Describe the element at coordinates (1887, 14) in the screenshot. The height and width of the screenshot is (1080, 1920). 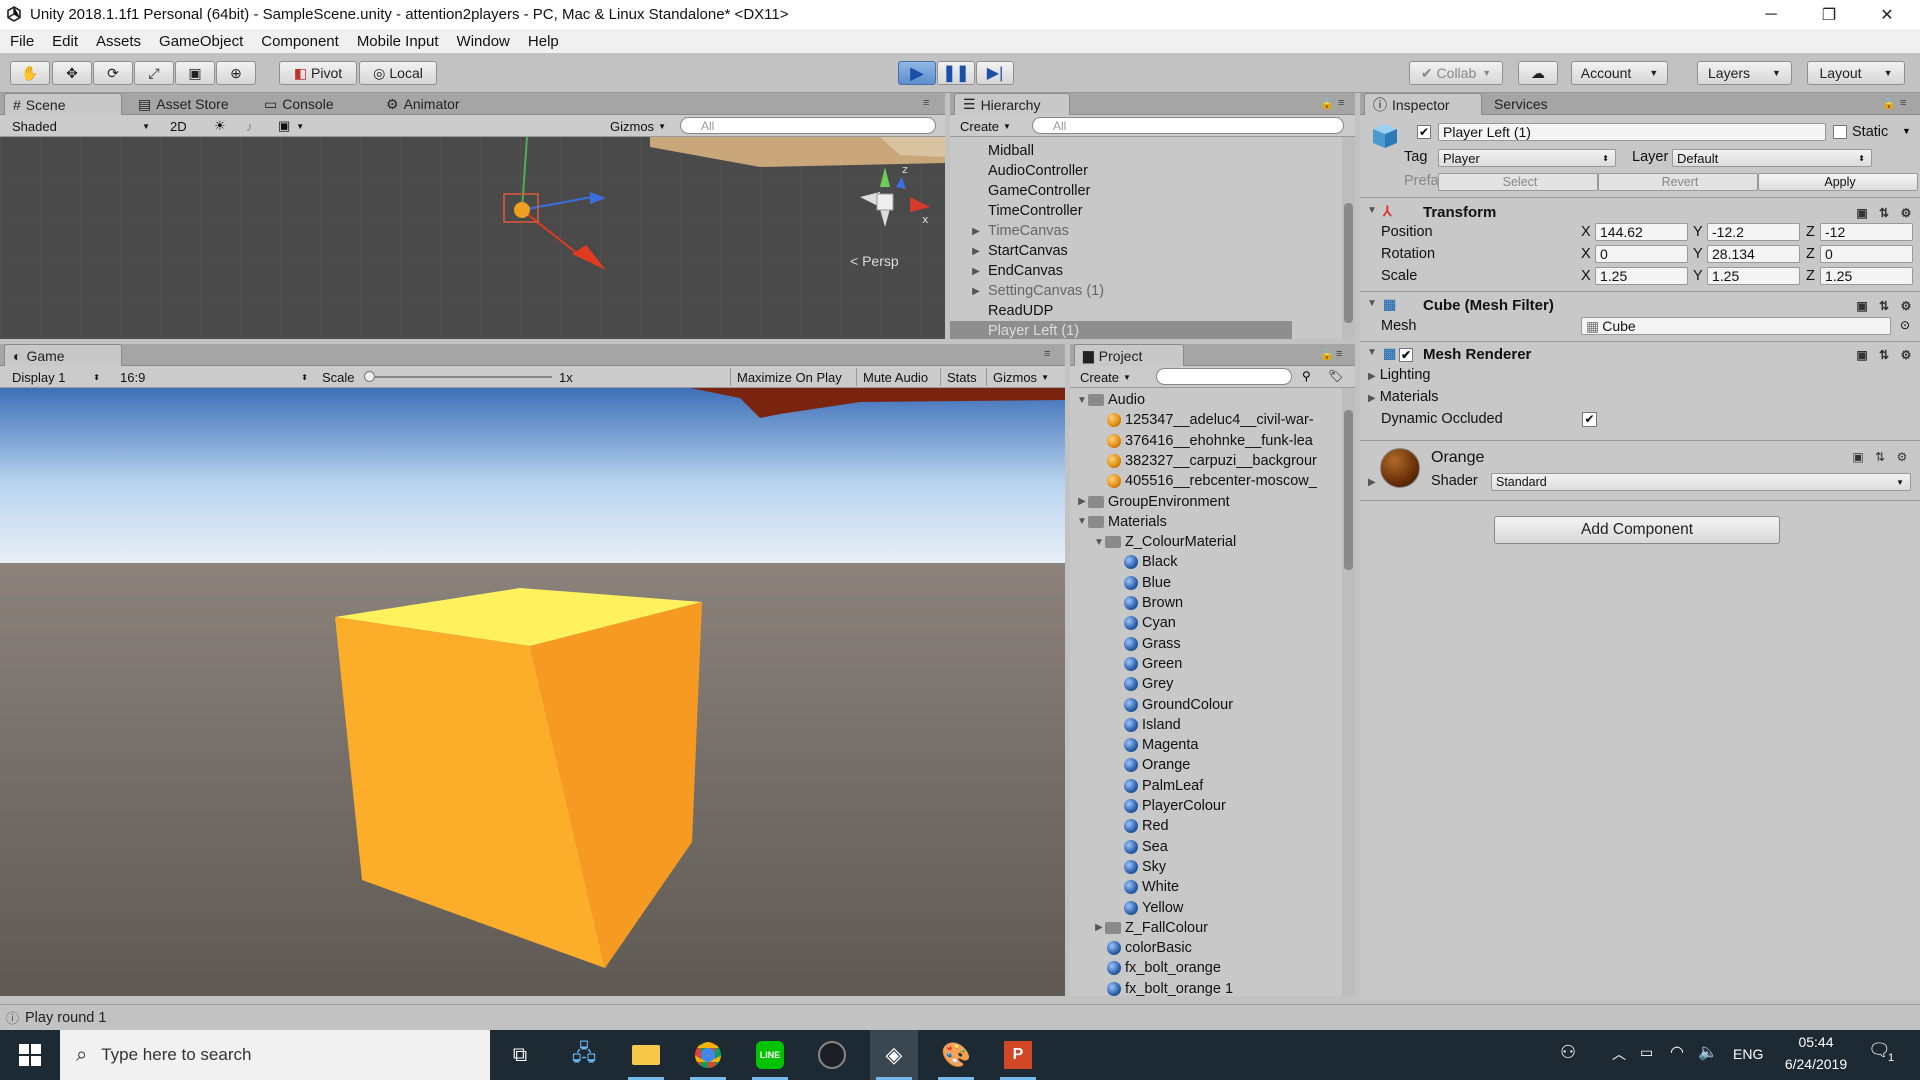
I see `close-button: ✕` at that location.